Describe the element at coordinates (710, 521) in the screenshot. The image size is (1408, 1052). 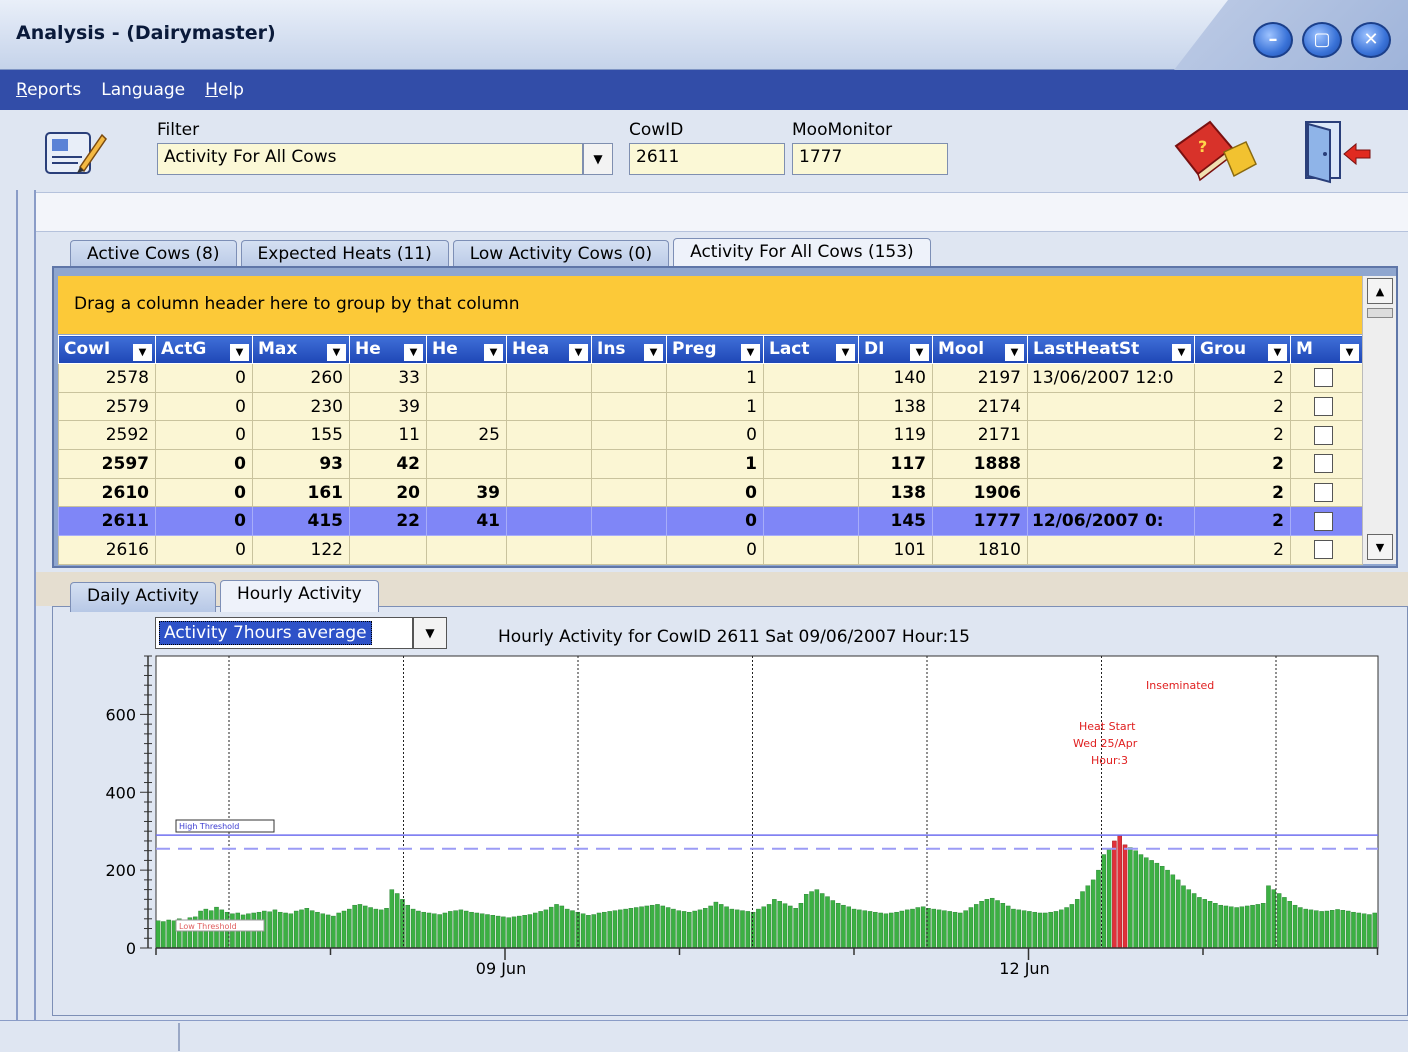
I see `table-row: 2611 0 415 22 41 0 145 1777 12/06/2007 0: 2` at that location.